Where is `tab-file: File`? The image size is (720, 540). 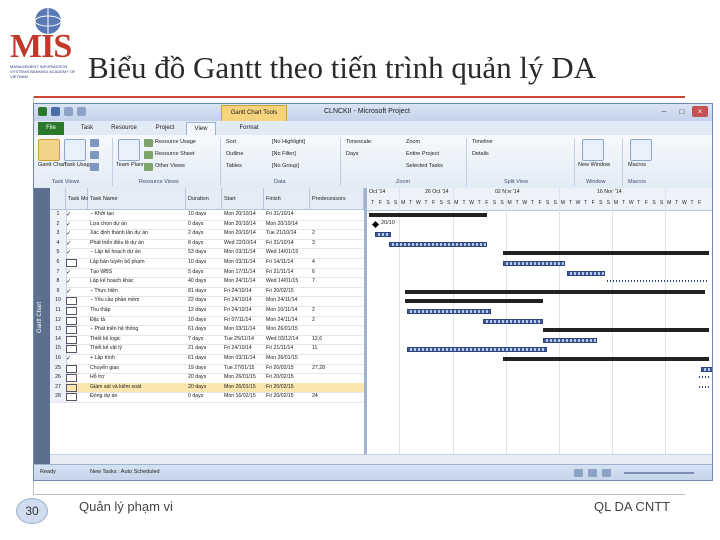
tab-file: File is located at coordinates (51, 128).